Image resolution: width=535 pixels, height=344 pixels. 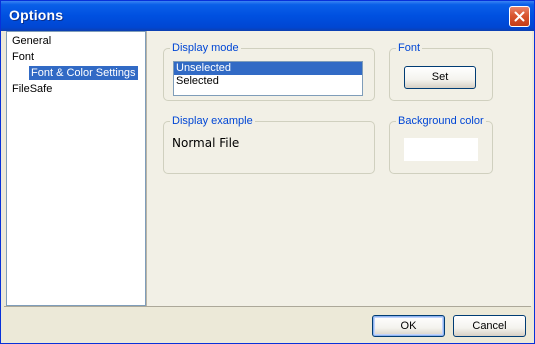 I want to click on window-title: Options, so click(x=36, y=15).